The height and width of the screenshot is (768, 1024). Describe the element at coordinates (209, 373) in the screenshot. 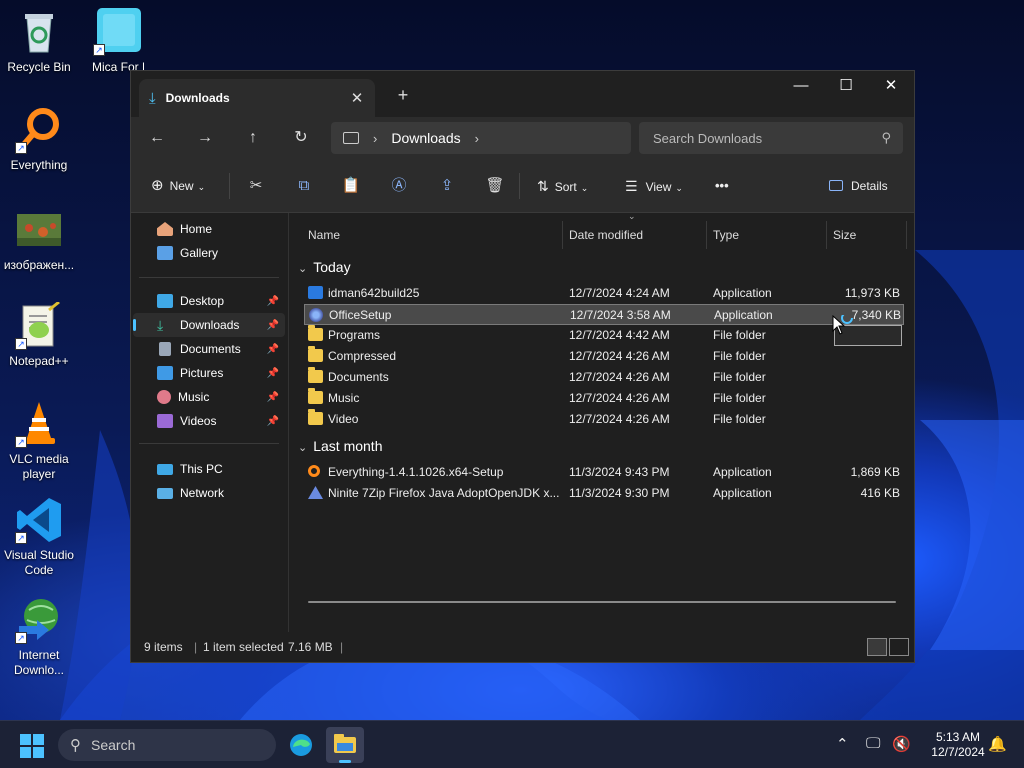

I see `sidebar-item-pictures: Pictures 📌` at that location.